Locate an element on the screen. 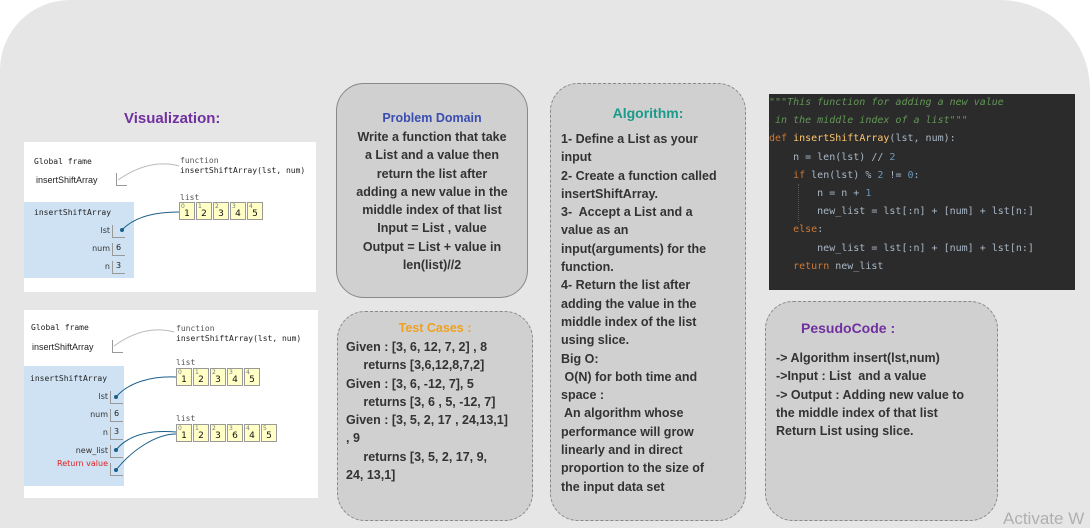 This screenshot has width=1090, height=529. code-token: len(lst) % is located at coordinates (844, 175).